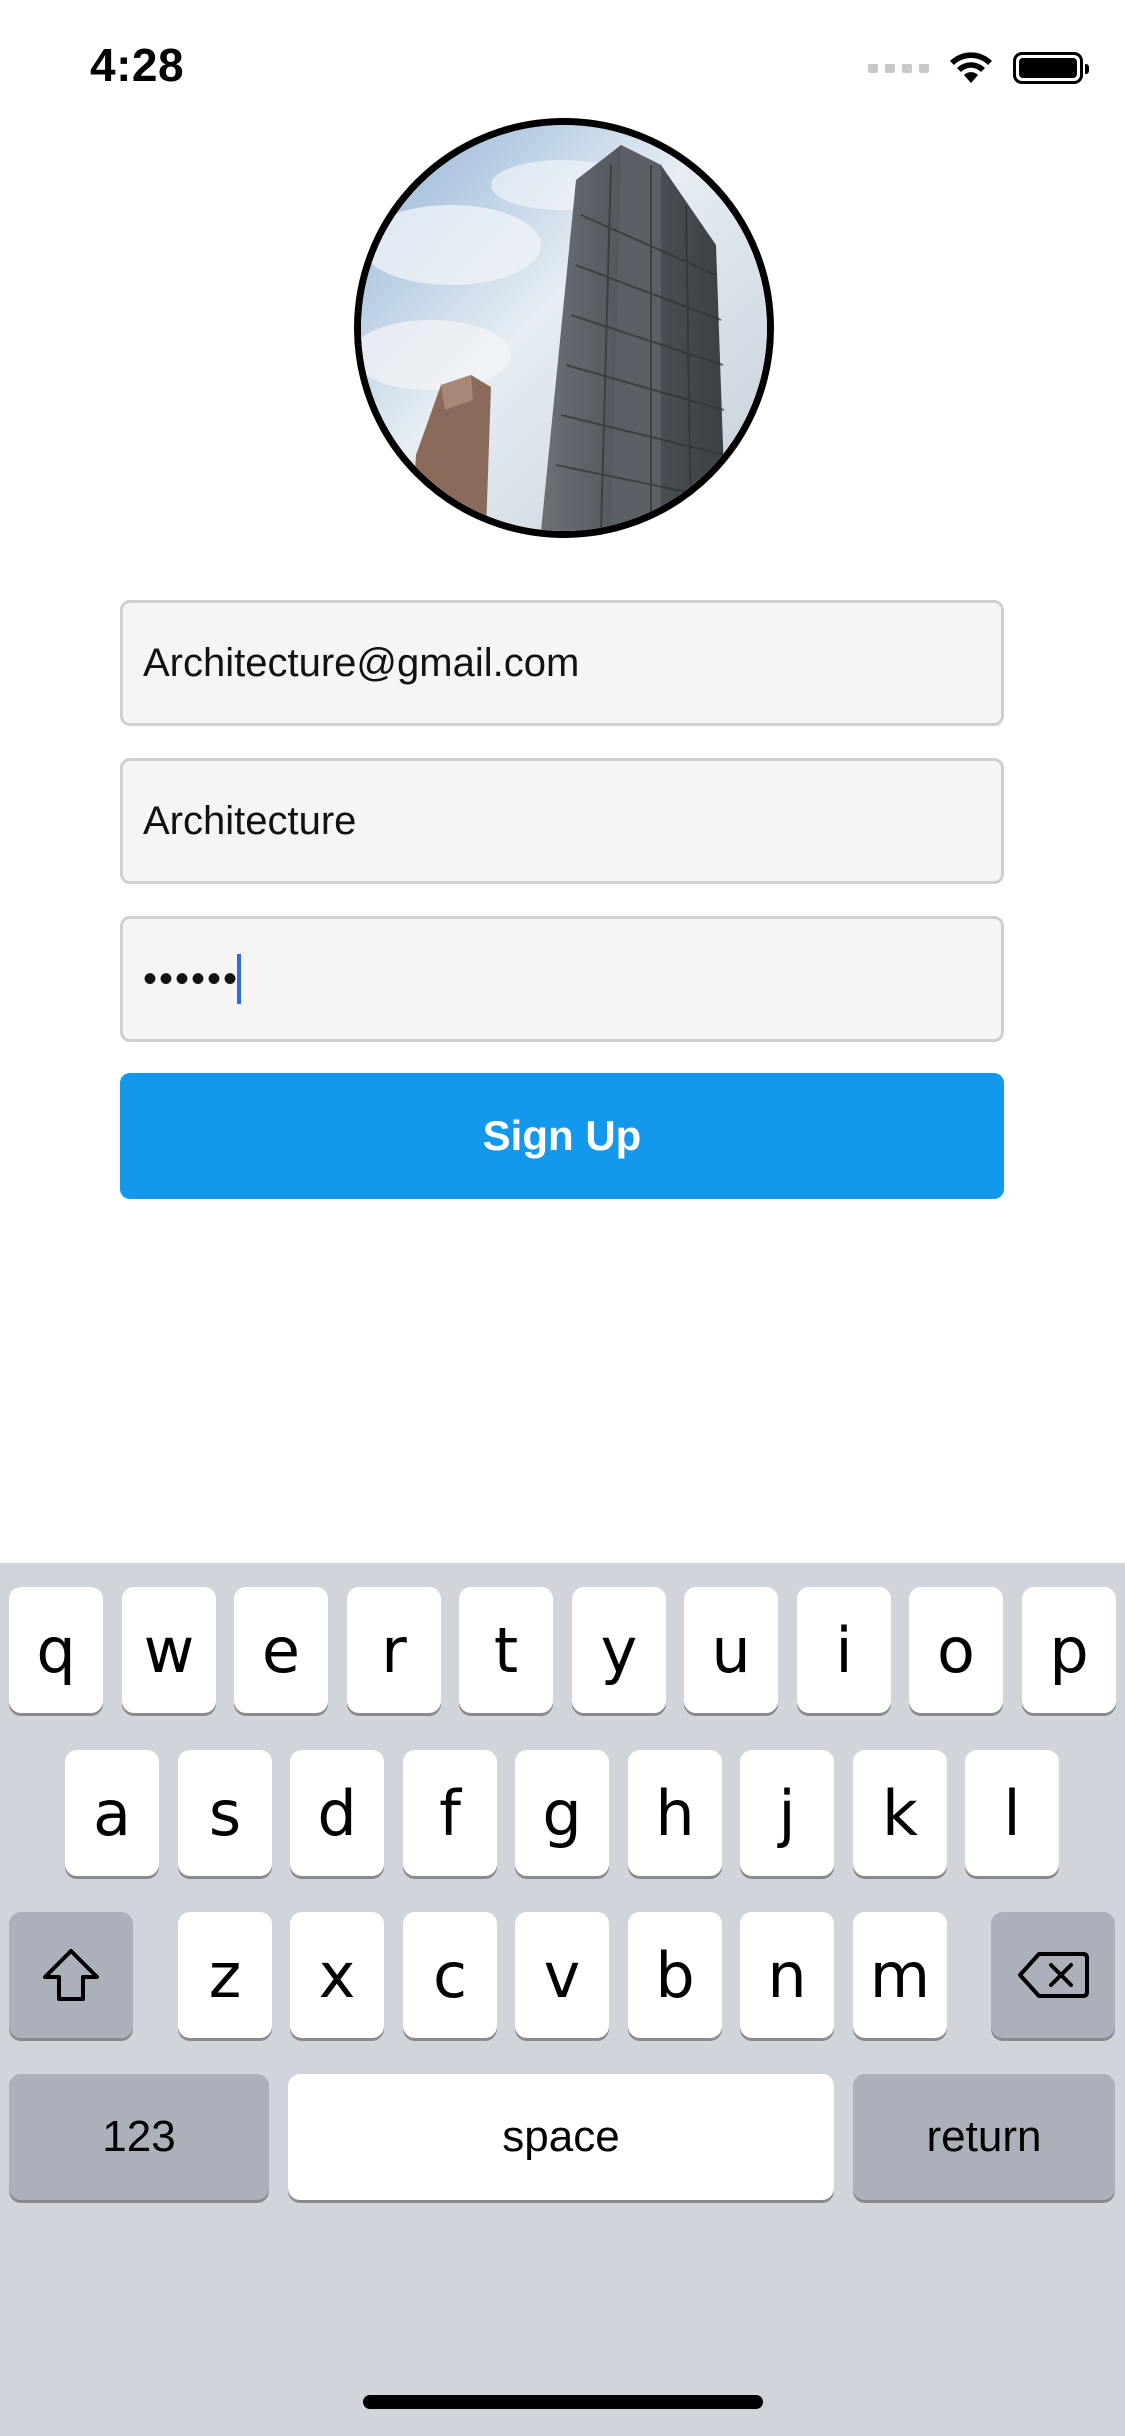 This screenshot has width=1125, height=2436. Describe the element at coordinates (1012, 1813) in the screenshot. I see `key-l: l` at that location.